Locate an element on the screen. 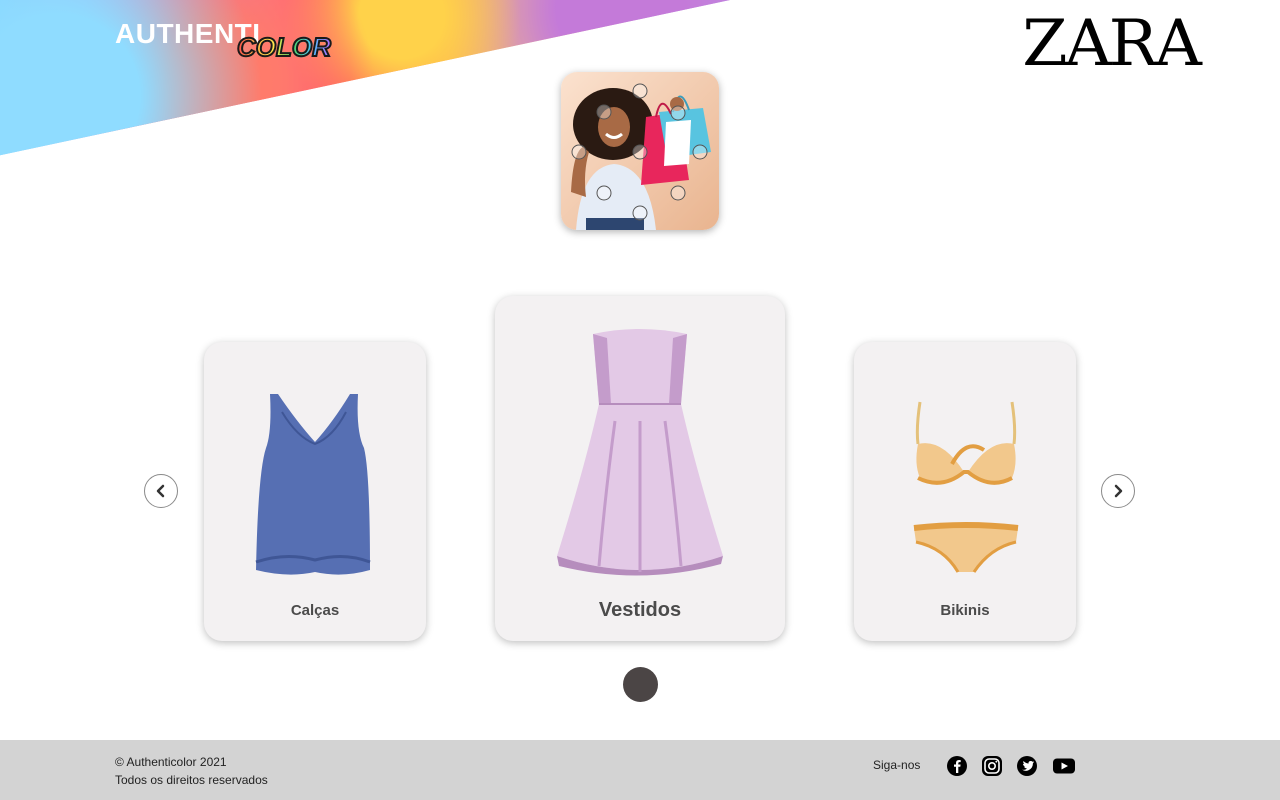 Image resolution: width=1280 pixels, height=800 pixels. category-label: Bikinis is located at coordinates (965, 610).